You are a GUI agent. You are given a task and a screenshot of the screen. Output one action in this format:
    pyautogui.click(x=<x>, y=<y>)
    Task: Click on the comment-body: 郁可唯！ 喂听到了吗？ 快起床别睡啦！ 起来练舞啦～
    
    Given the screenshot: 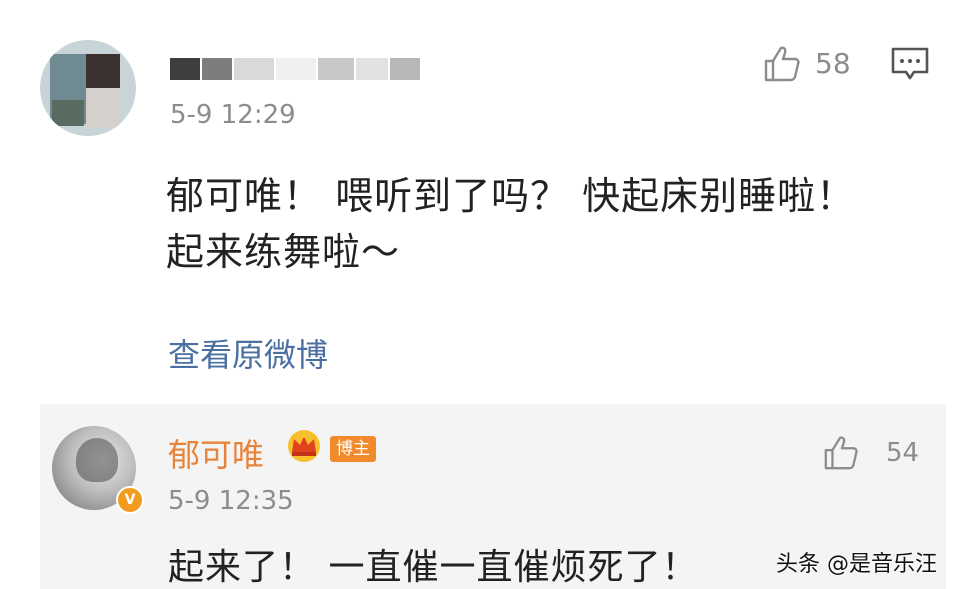 What is the action you would take?
    pyautogui.click(x=536, y=224)
    